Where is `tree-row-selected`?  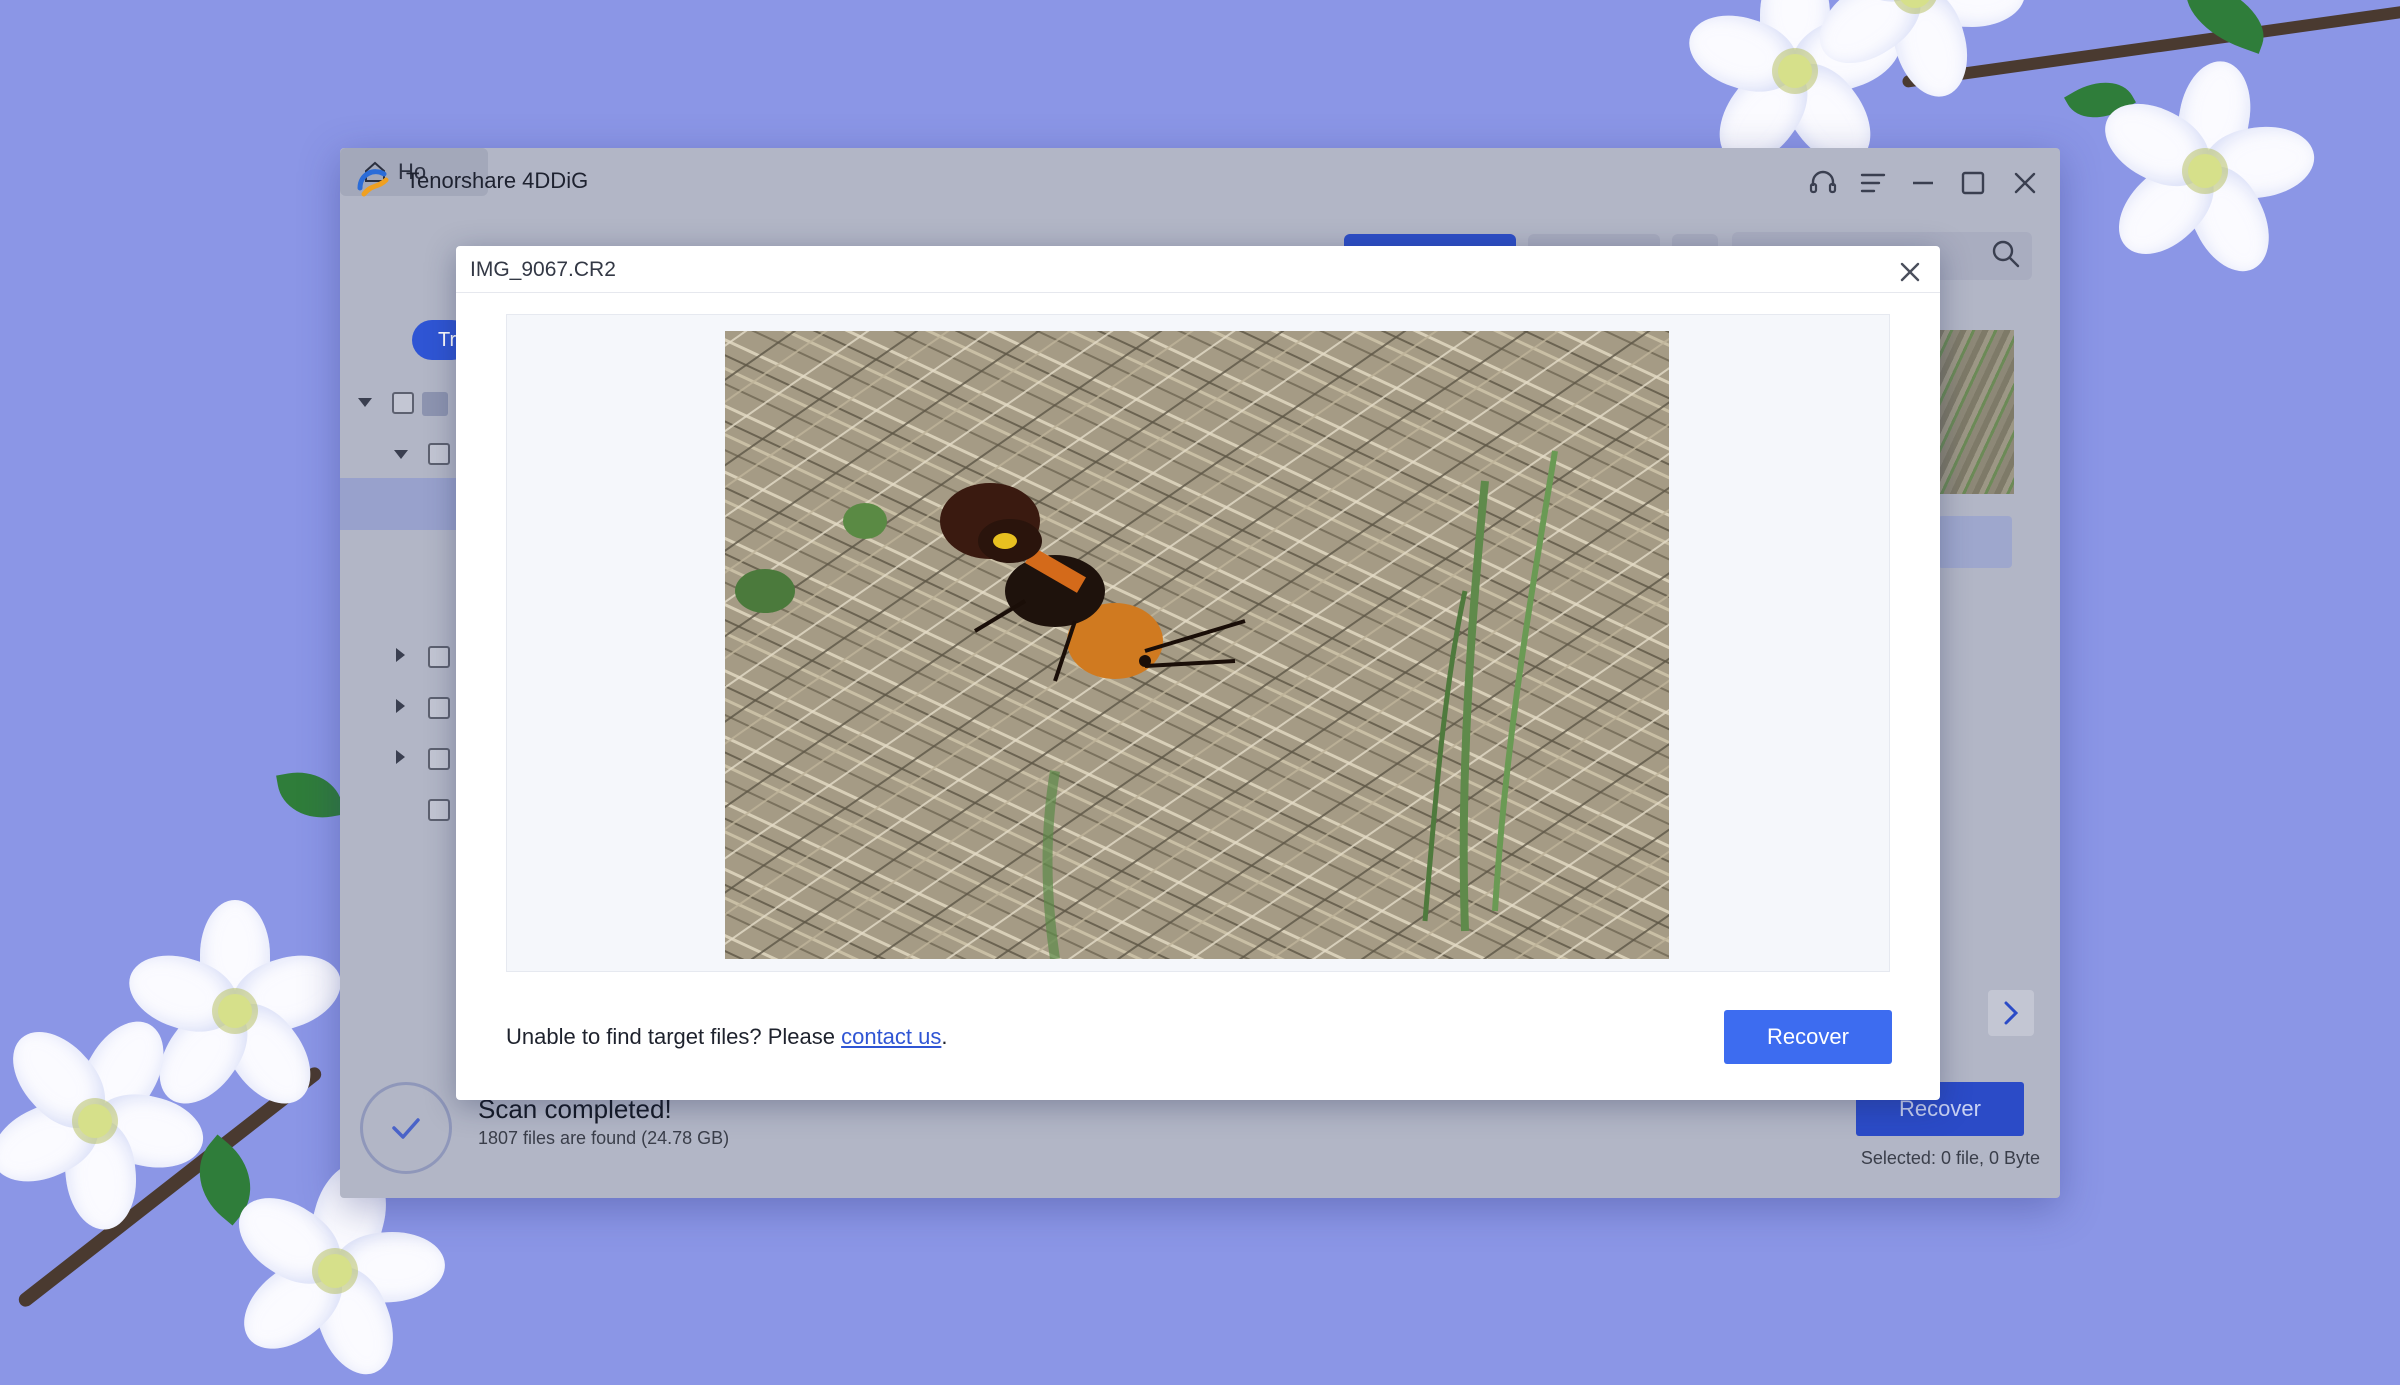
tree-row-selected is located at coordinates (400, 504).